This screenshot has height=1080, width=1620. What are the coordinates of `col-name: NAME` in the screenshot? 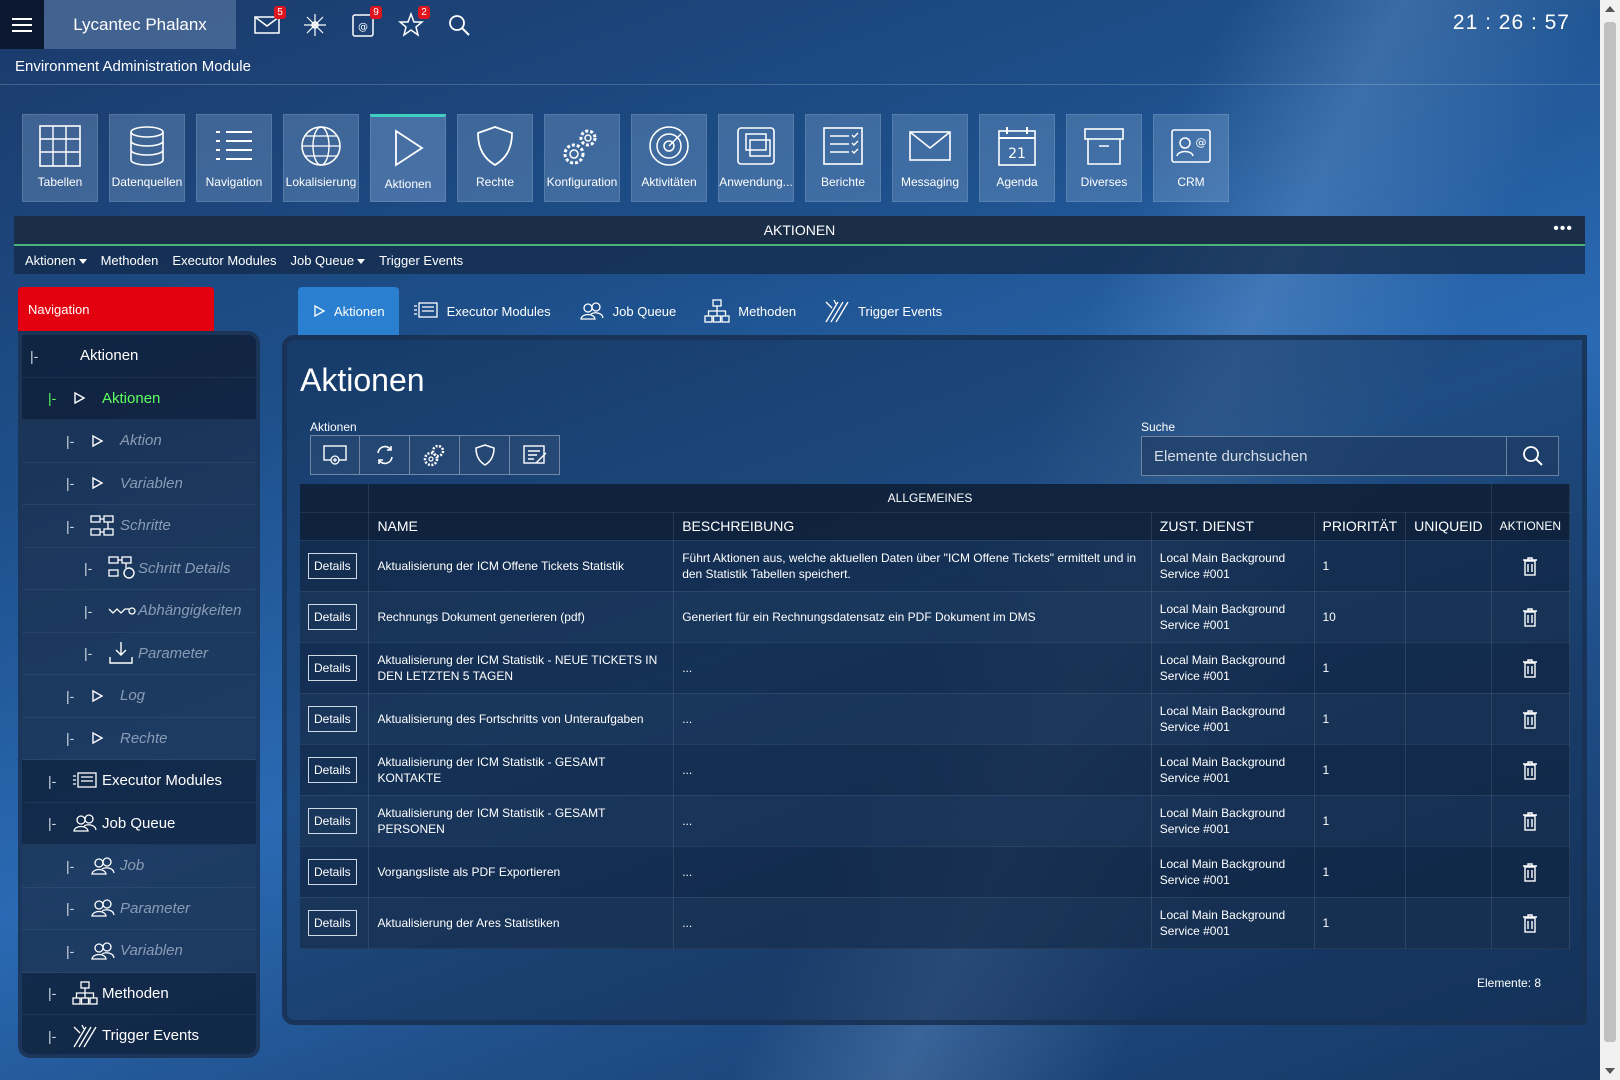 It's located at (521, 526).